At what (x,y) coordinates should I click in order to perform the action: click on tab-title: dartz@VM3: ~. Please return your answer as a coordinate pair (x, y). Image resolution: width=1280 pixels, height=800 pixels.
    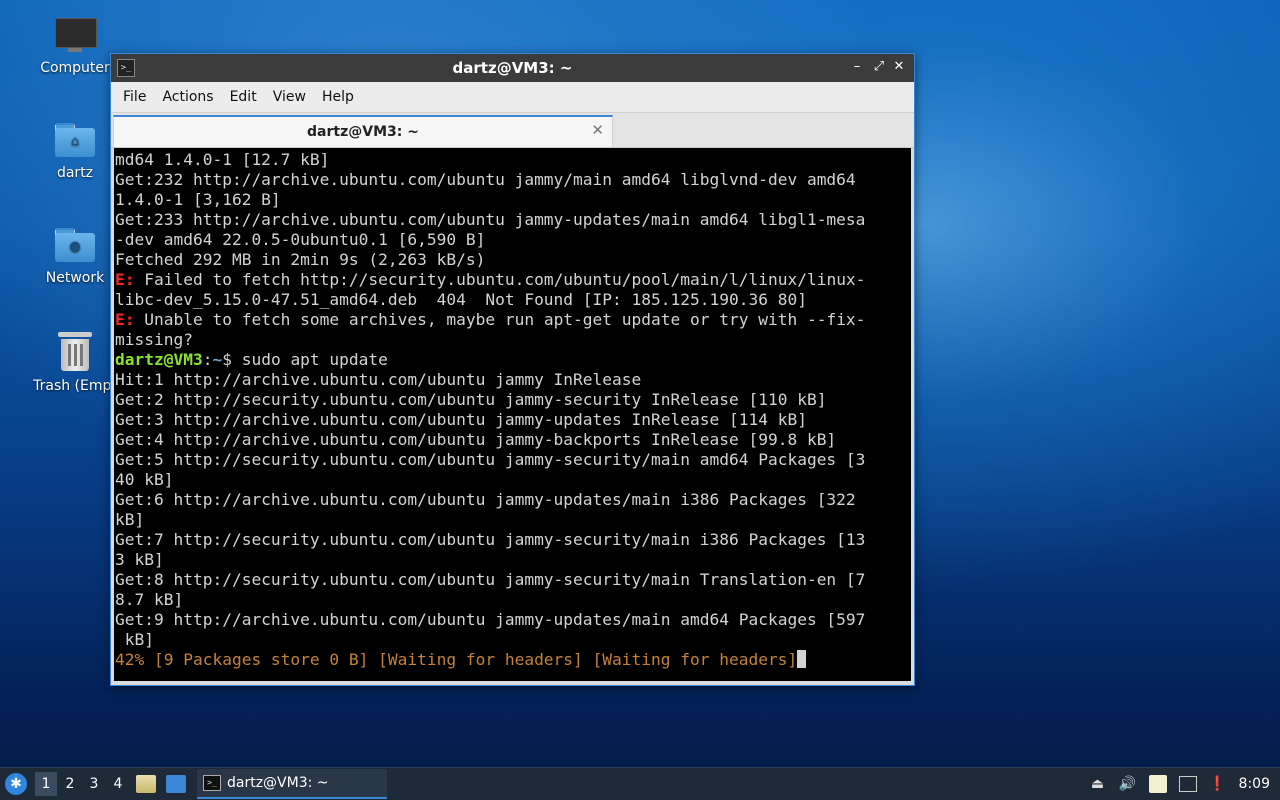
    Looking at the image, I should click on (363, 132).